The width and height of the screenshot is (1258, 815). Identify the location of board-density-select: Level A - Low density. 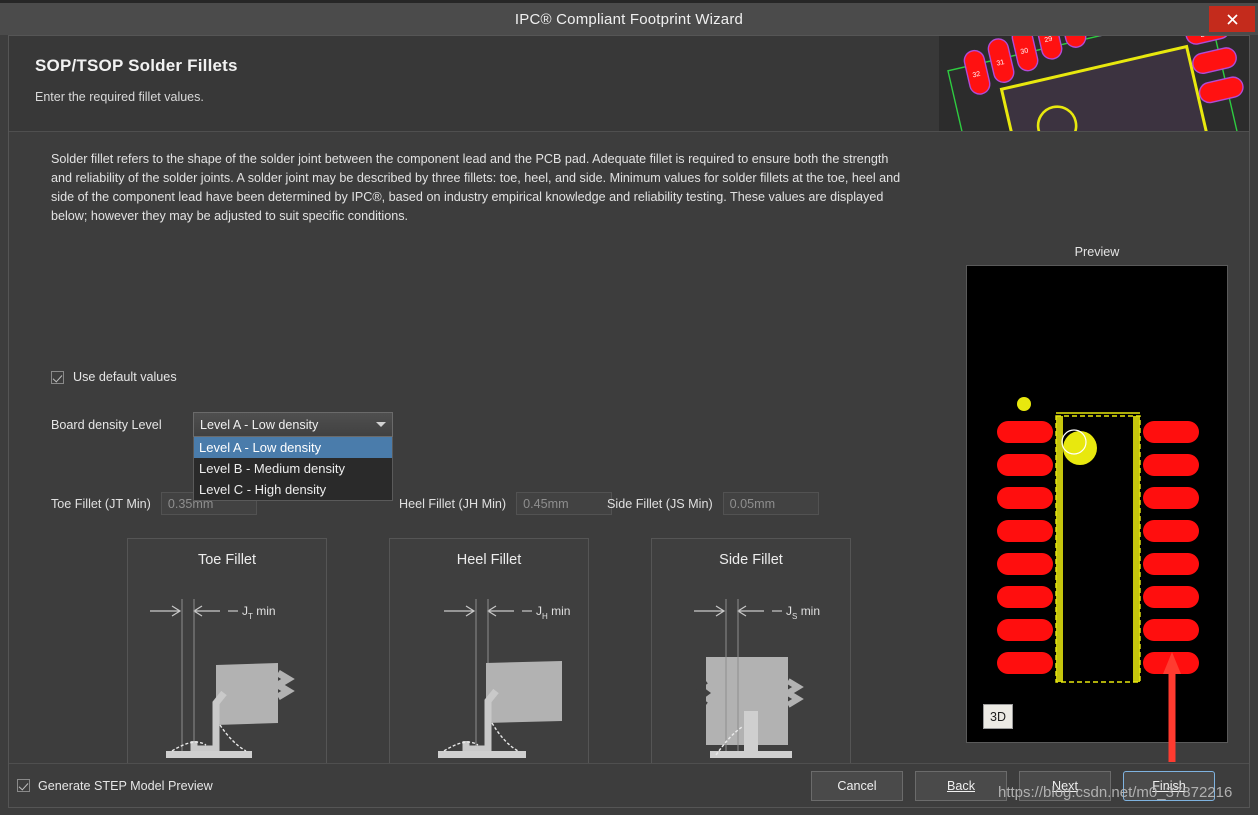
(293, 424).